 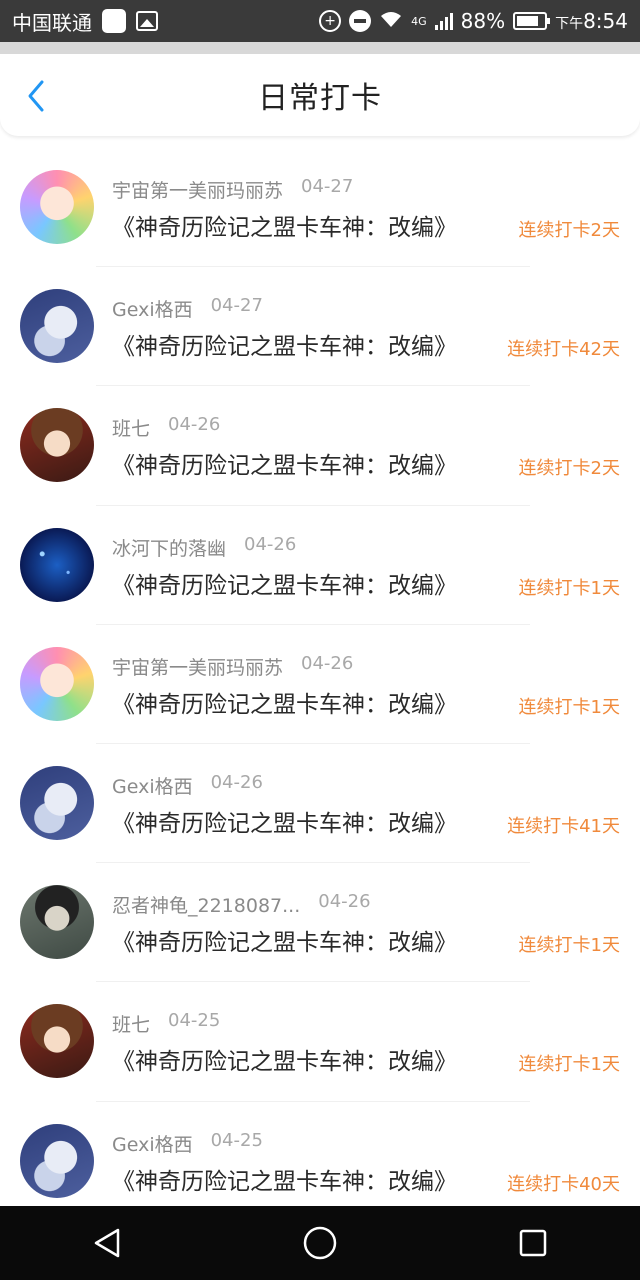 What do you see at coordinates (330, 21) in the screenshot?
I see `data-saver-icon: +` at bounding box center [330, 21].